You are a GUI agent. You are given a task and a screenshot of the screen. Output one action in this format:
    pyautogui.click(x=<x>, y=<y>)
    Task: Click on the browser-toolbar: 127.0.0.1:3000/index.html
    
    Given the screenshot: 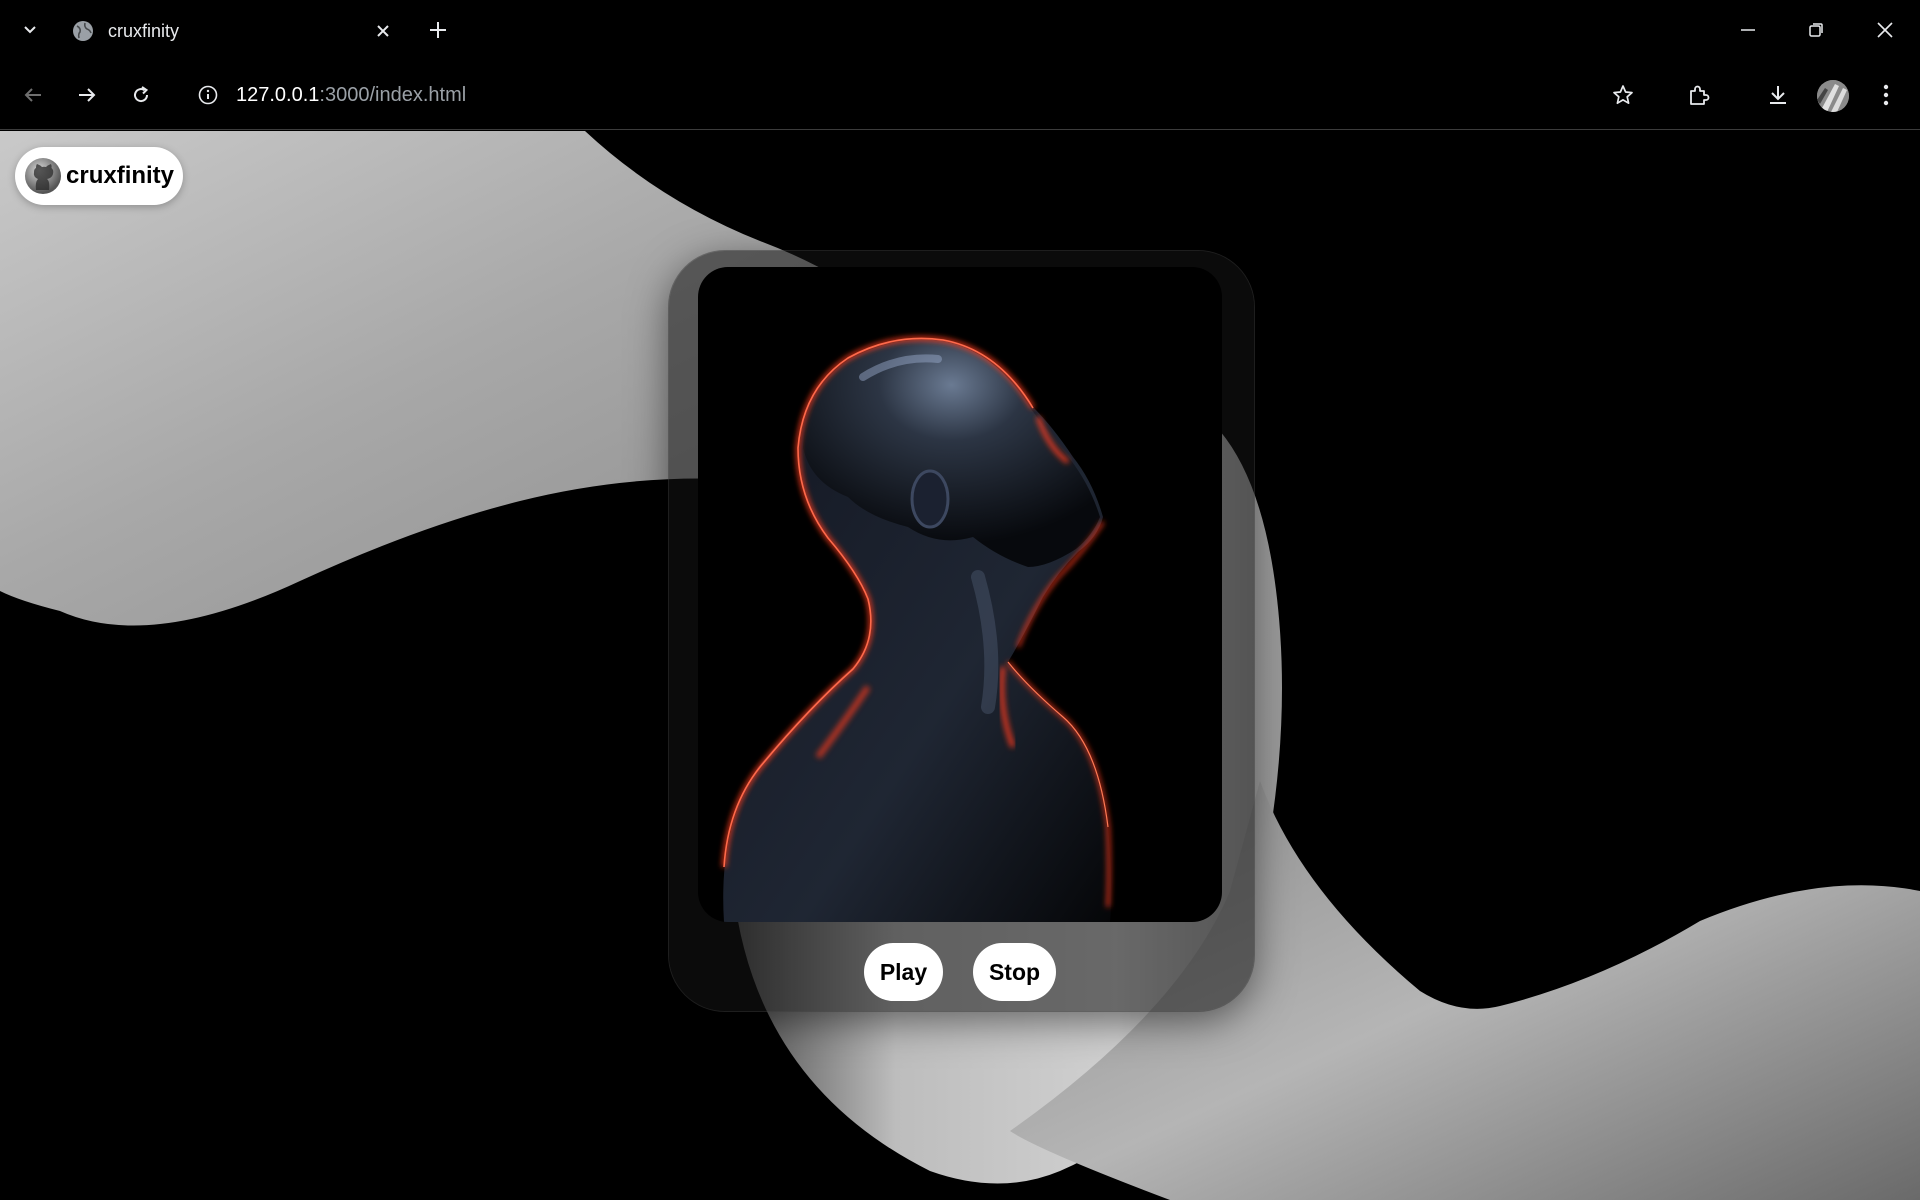 What is the action you would take?
    pyautogui.click(x=960, y=95)
    